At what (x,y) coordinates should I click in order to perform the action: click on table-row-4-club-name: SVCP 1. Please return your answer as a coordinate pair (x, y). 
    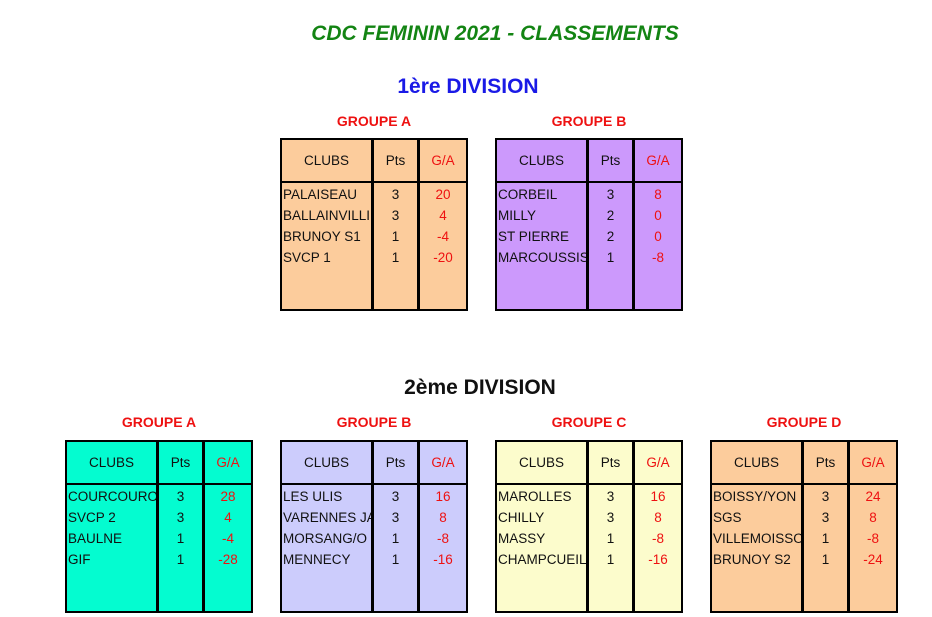
    Looking at the image, I should click on (307, 257).